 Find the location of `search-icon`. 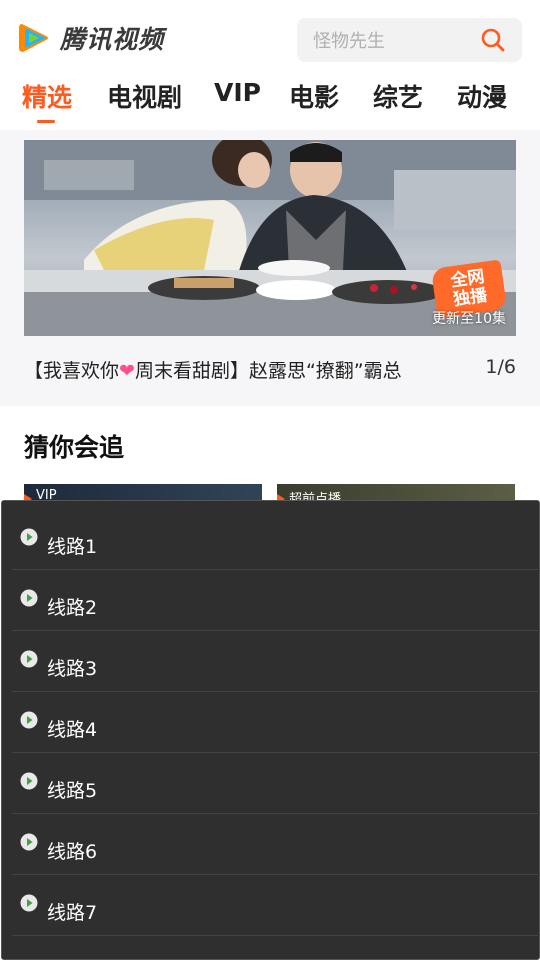

search-icon is located at coordinates (493, 40).